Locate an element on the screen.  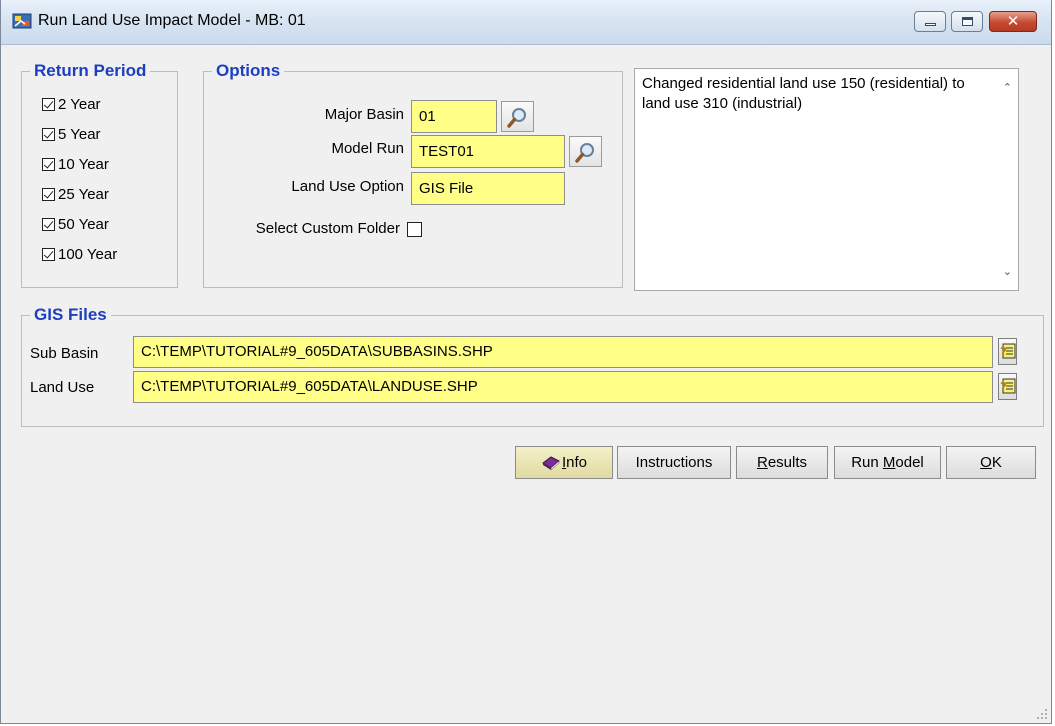
run-model-button: Run Model is located at coordinates (887, 462).